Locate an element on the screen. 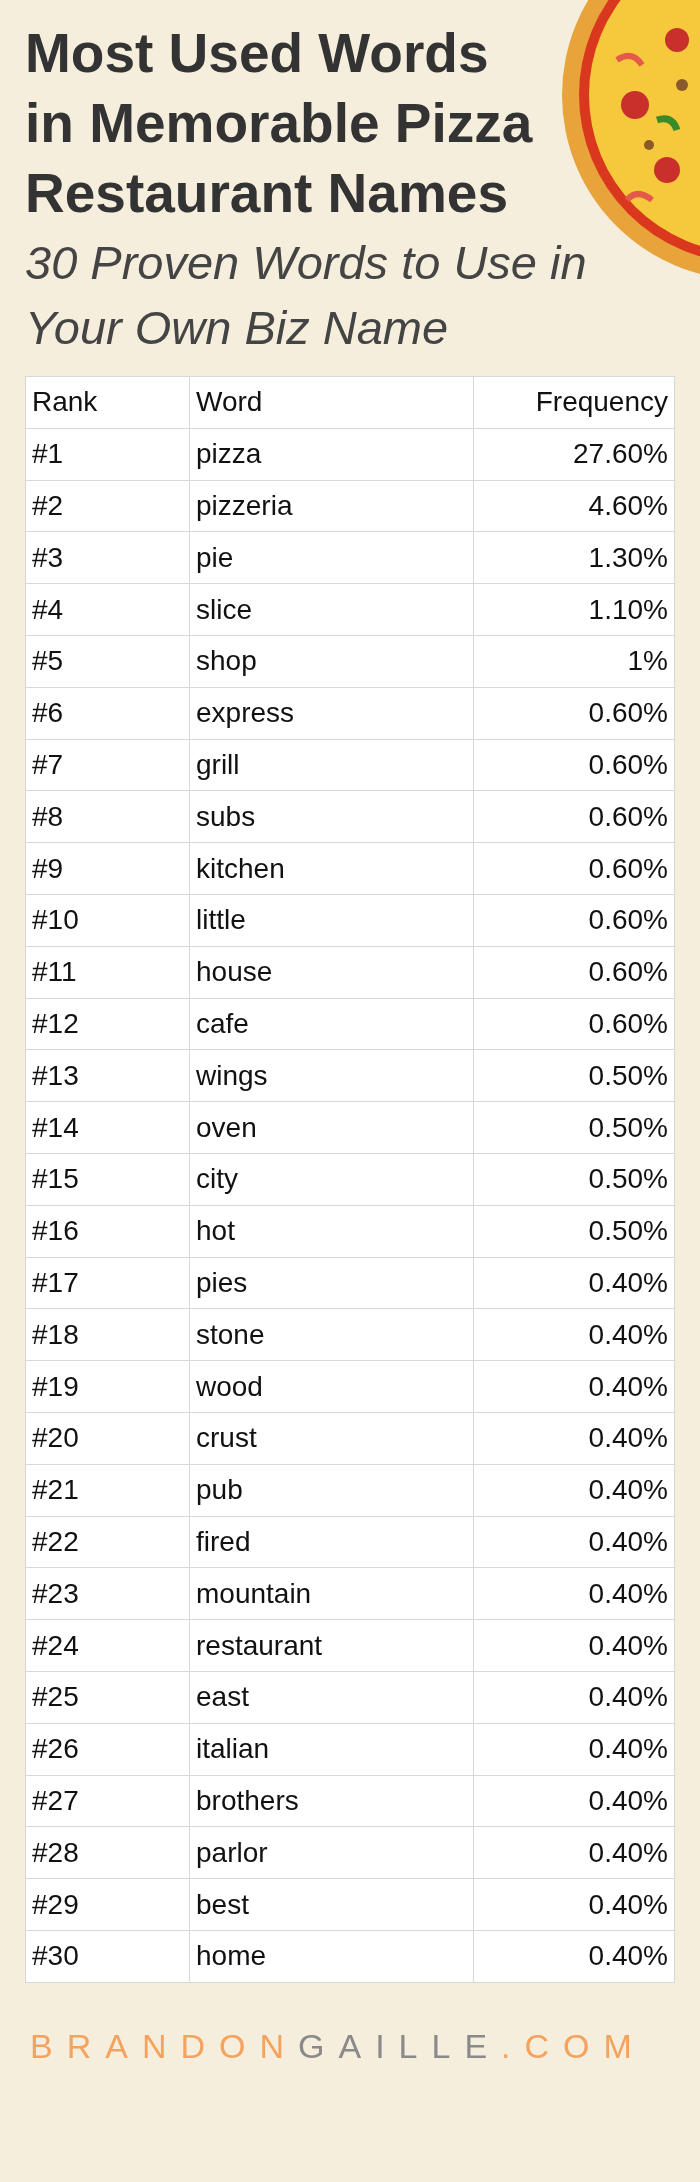 This screenshot has height=2182, width=700. table-cell: #15 is located at coordinates (107, 1179).